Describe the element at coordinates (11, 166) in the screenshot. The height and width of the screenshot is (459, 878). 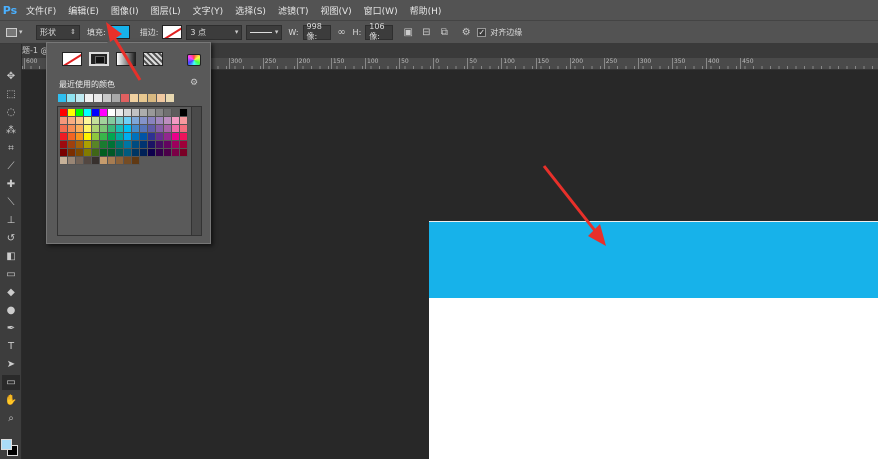
I see `eyedropper-tool-icon: ⟋` at that location.